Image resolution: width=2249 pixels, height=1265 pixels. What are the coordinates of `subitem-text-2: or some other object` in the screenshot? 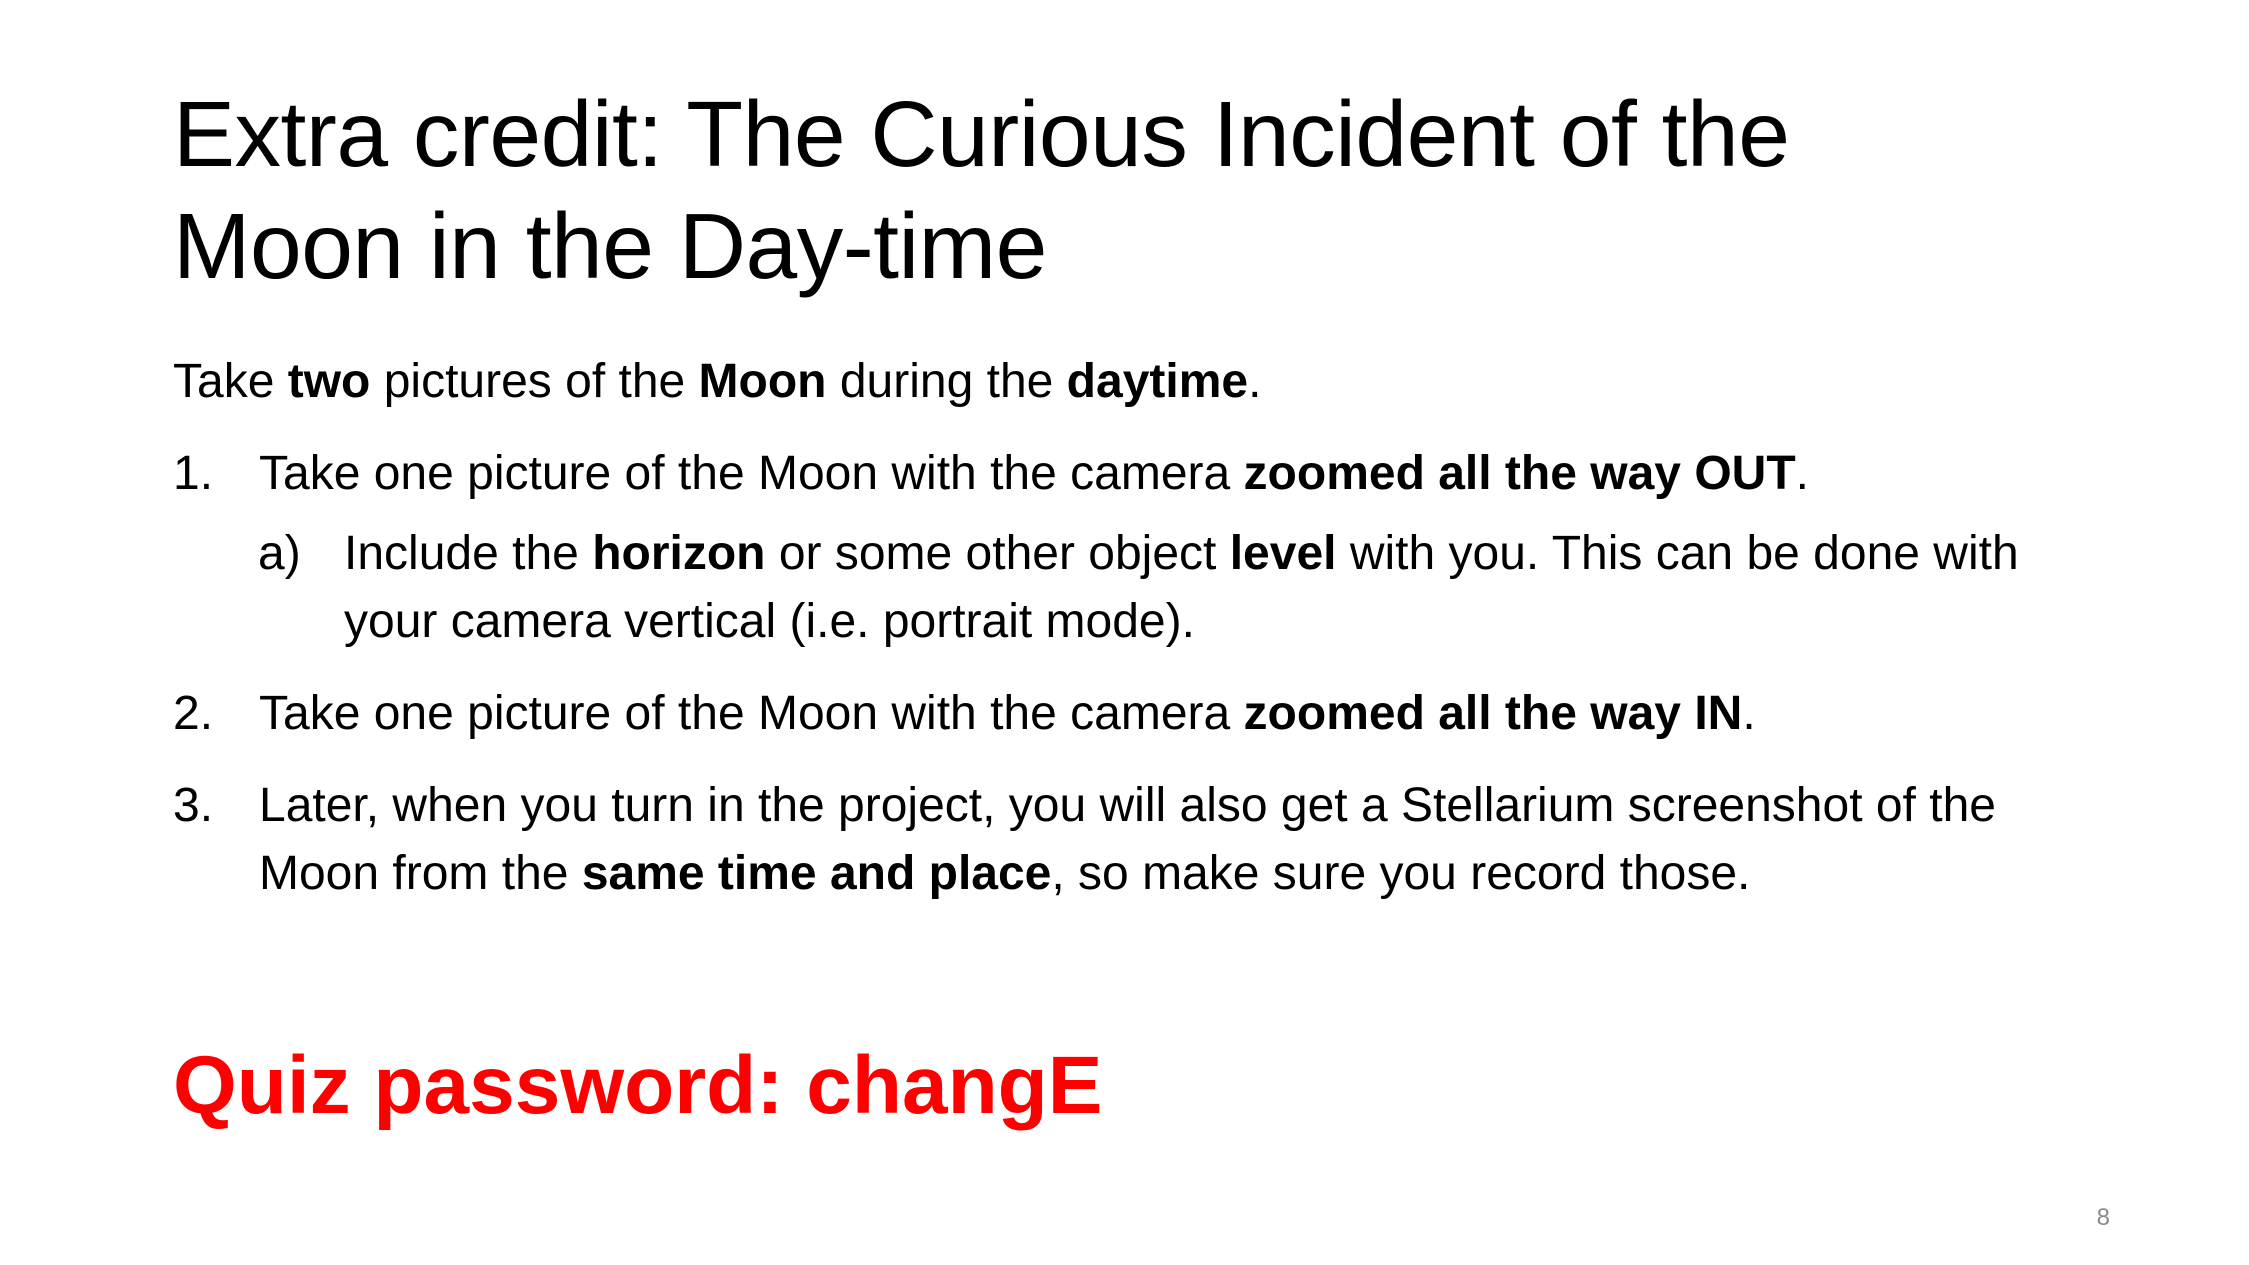 It's located at (997, 553).